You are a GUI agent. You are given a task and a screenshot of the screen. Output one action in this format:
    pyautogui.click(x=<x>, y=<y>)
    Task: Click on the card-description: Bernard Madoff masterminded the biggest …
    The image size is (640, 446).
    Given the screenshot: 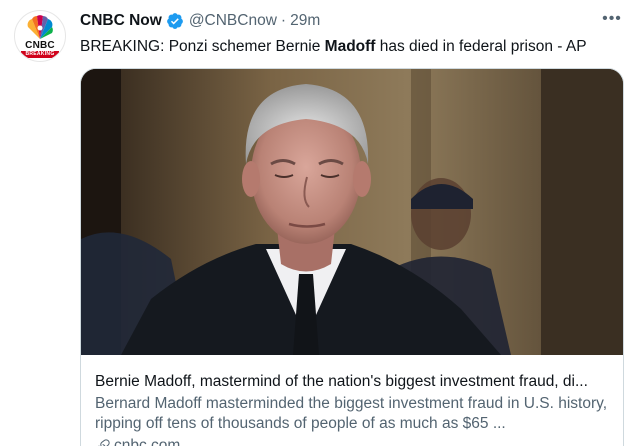 What is the action you would take?
    pyautogui.click(x=351, y=413)
    